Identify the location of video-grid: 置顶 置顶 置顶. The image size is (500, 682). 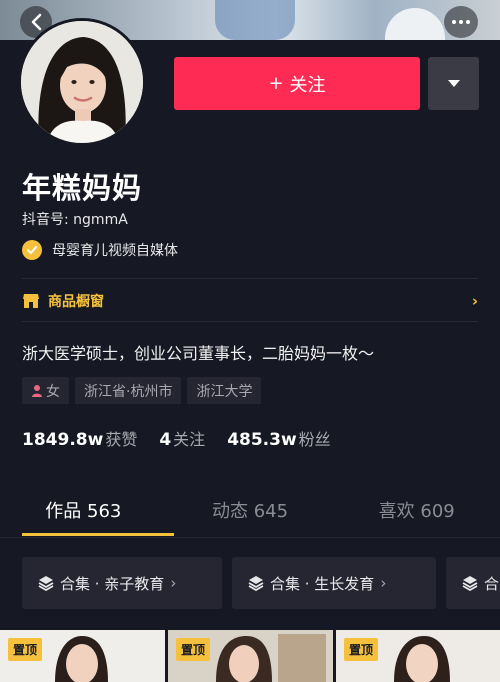
(250, 656).